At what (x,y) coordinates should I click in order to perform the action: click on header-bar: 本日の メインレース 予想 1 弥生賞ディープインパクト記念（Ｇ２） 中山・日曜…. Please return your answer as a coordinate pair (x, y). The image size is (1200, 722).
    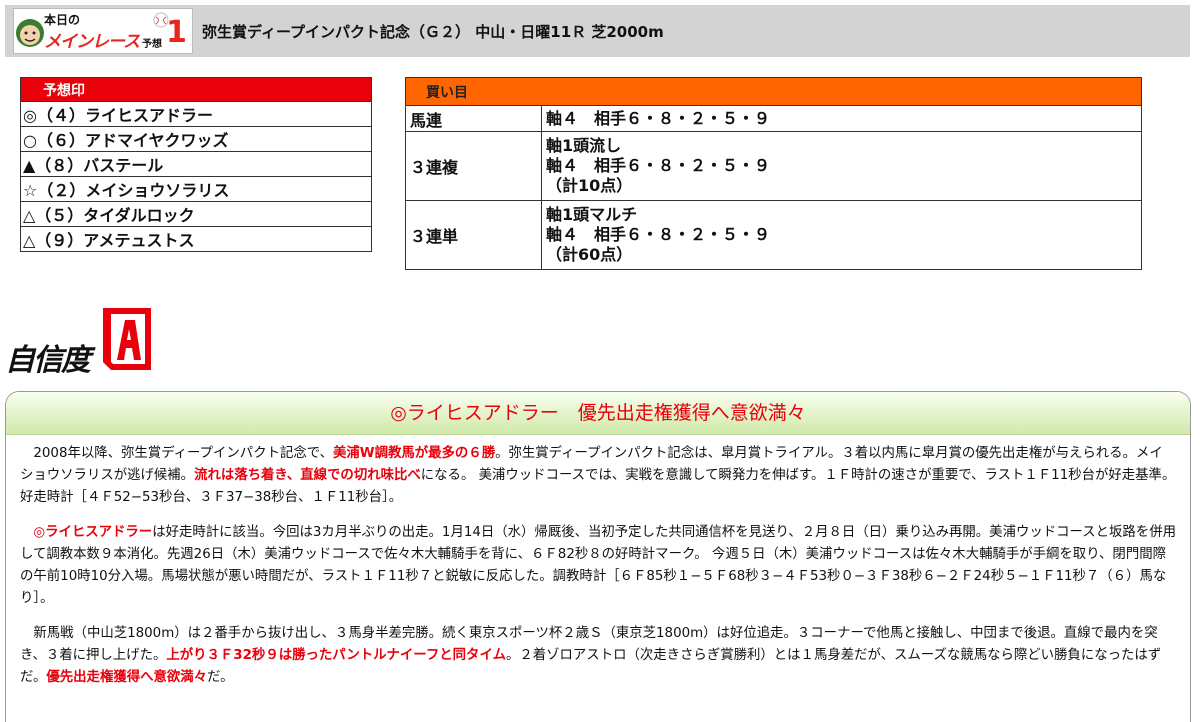
    Looking at the image, I should click on (597, 31).